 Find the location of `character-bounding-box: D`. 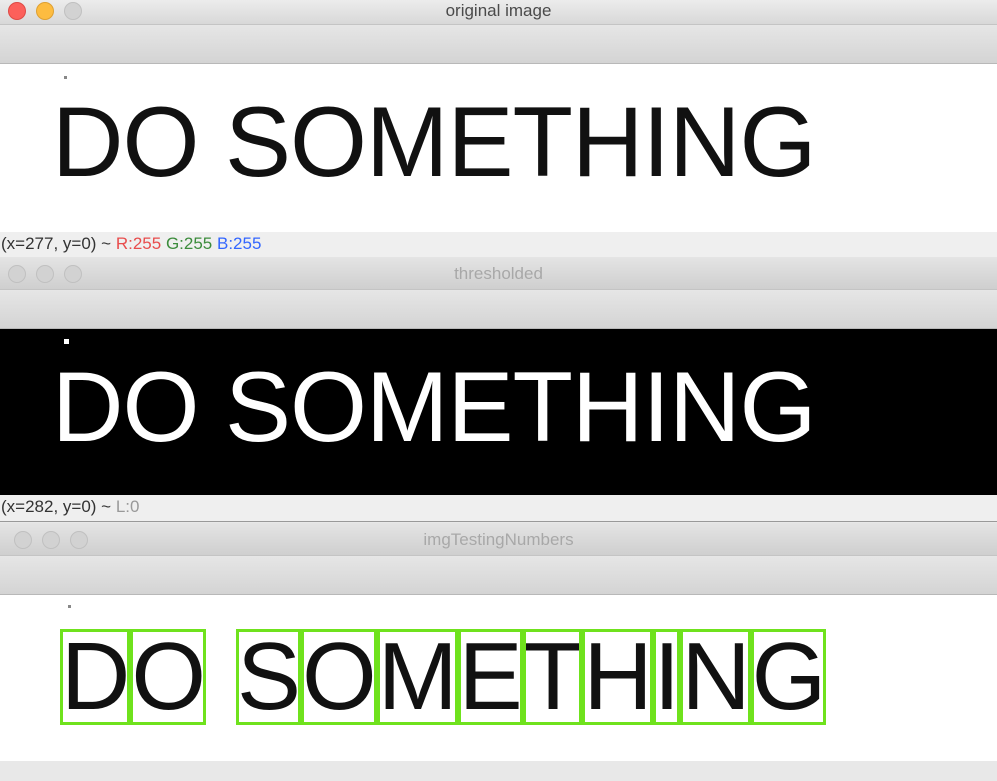

character-bounding-box: D is located at coordinates (95, 676).